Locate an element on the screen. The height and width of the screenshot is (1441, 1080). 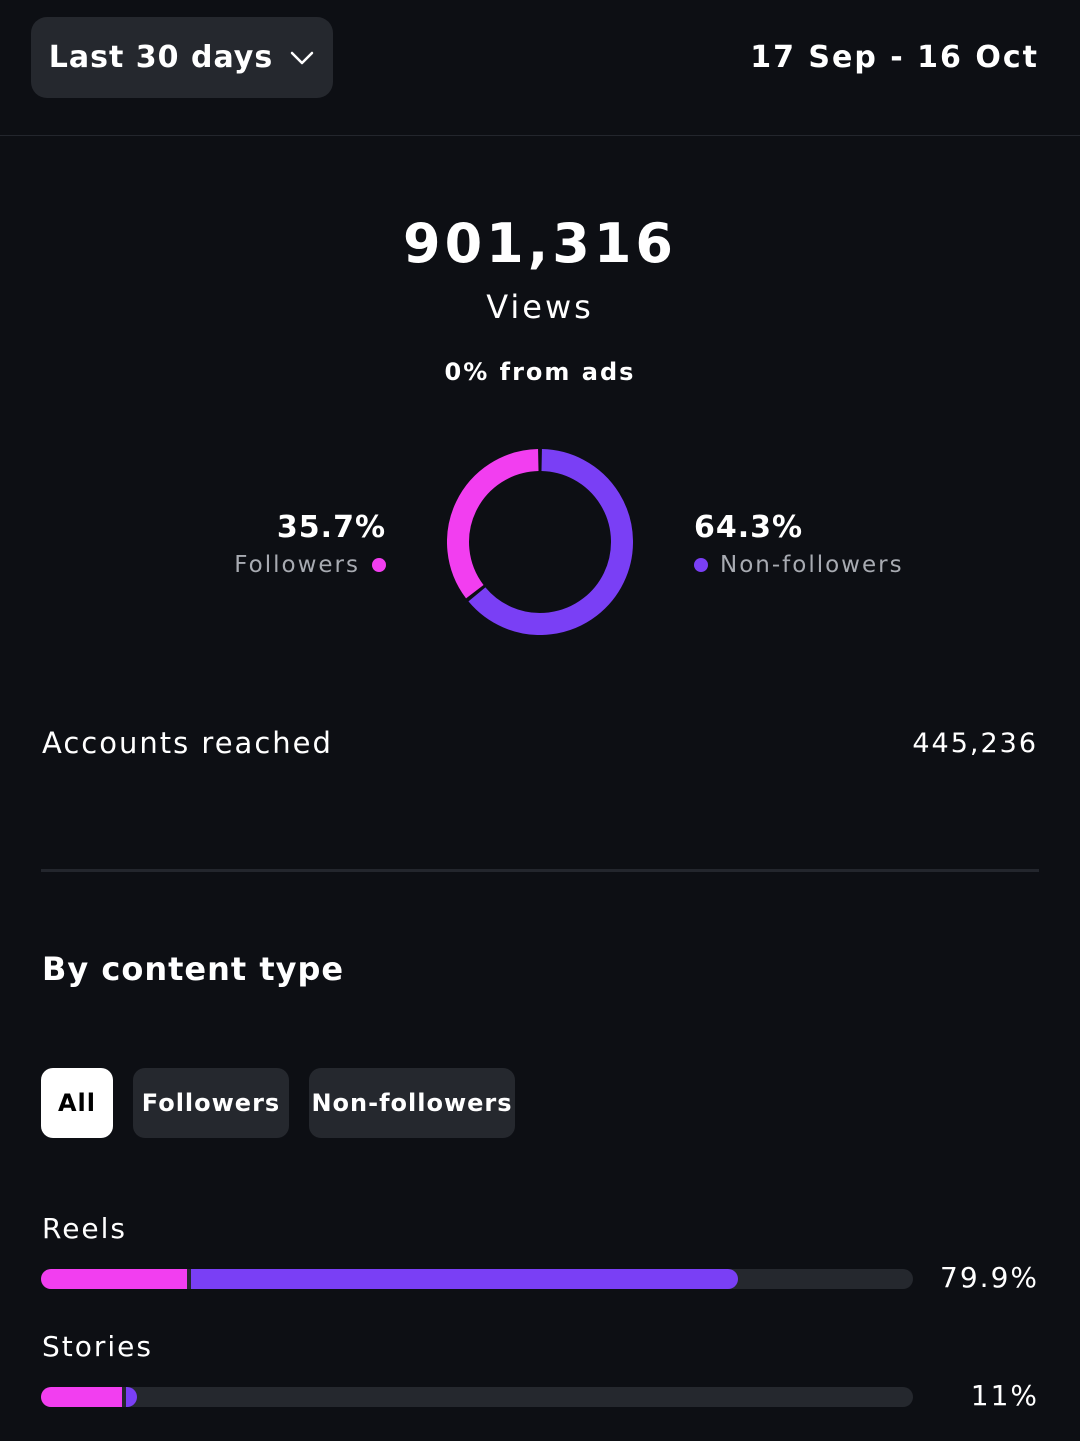
content-bar-stories is located at coordinates (477, 1397).